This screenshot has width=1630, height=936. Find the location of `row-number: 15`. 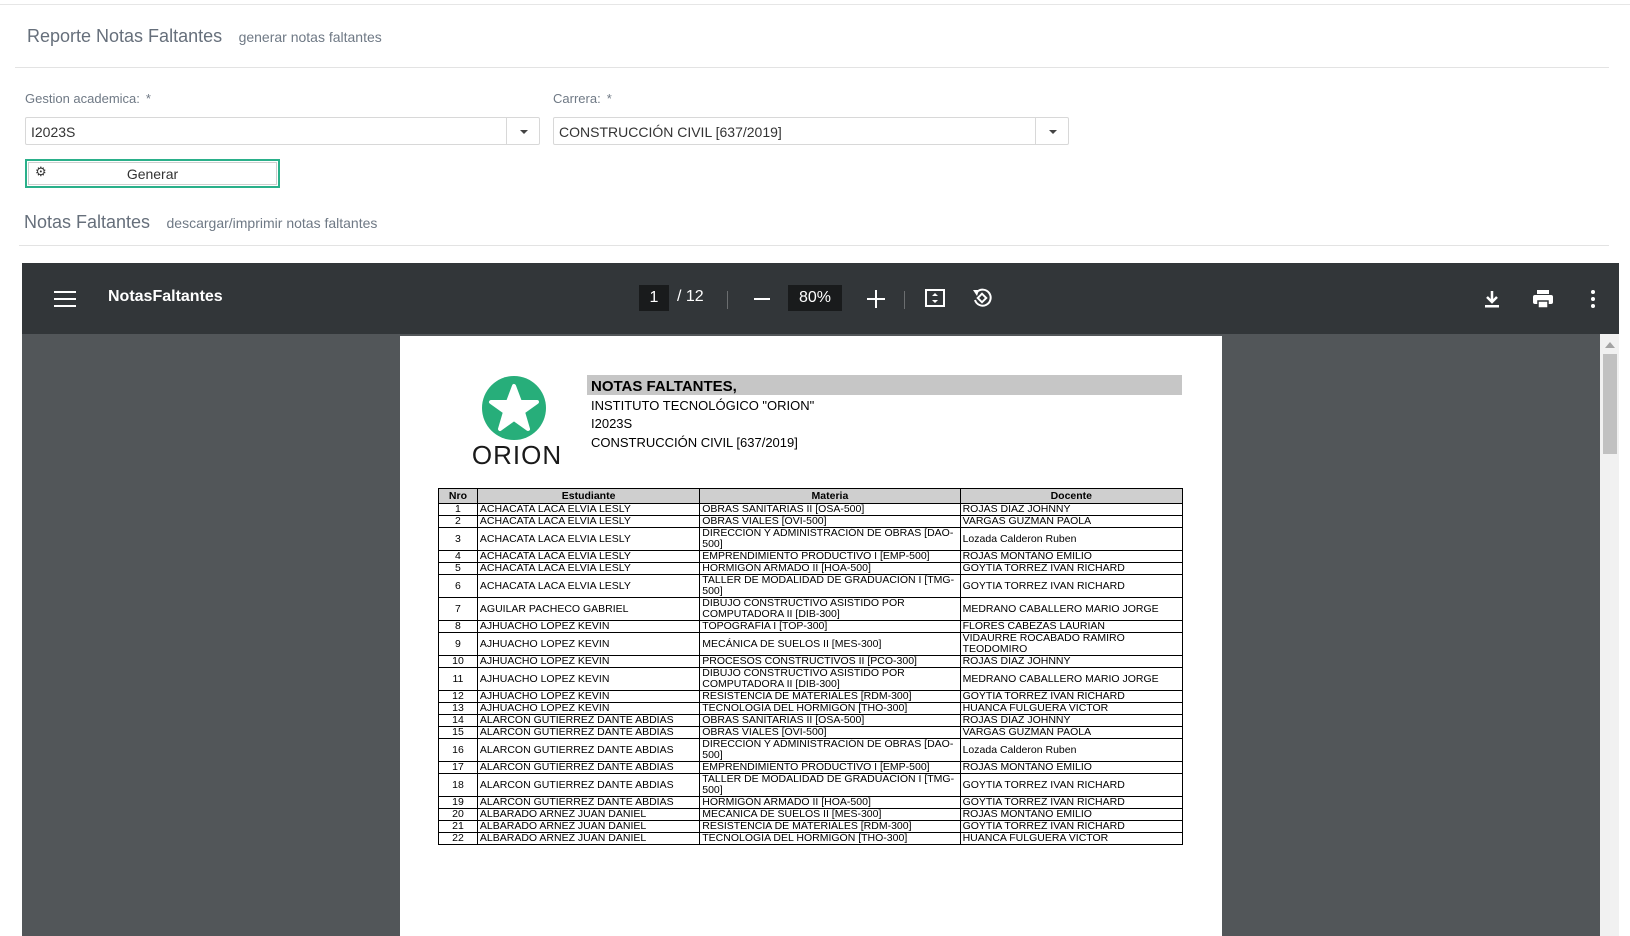

row-number: 15 is located at coordinates (458, 732).